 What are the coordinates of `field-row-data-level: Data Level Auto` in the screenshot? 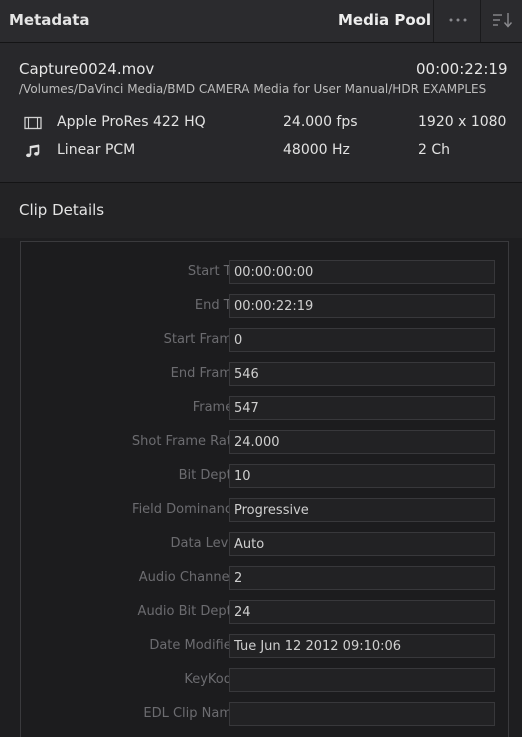 It's located at (264, 544).